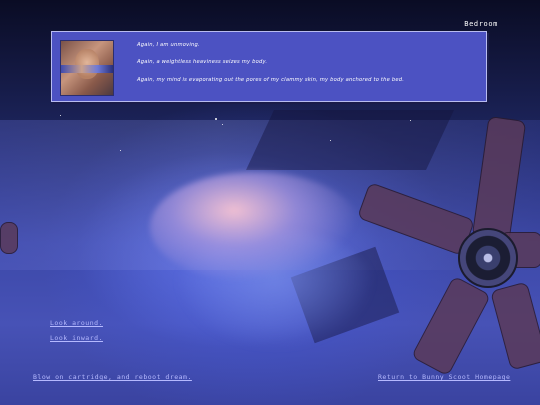  I want to click on fan-shadow, so click(350, 140).